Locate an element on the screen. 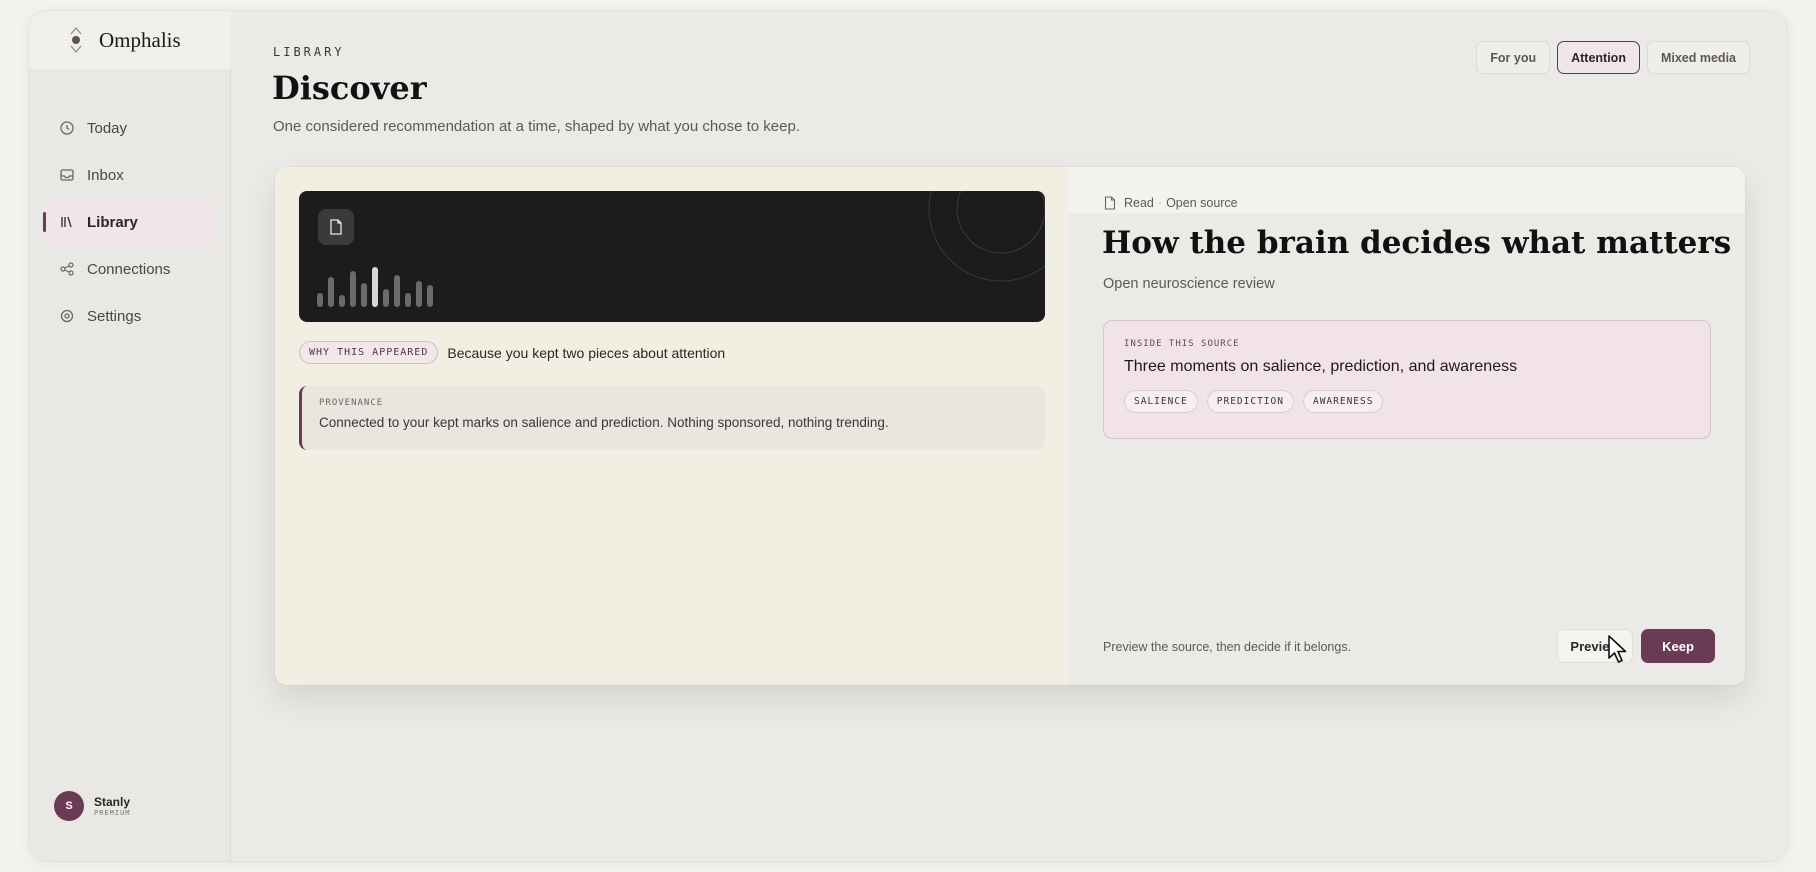 This screenshot has width=1816, height=872. sidebar-item-connections: Connections is located at coordinates (130, 269).